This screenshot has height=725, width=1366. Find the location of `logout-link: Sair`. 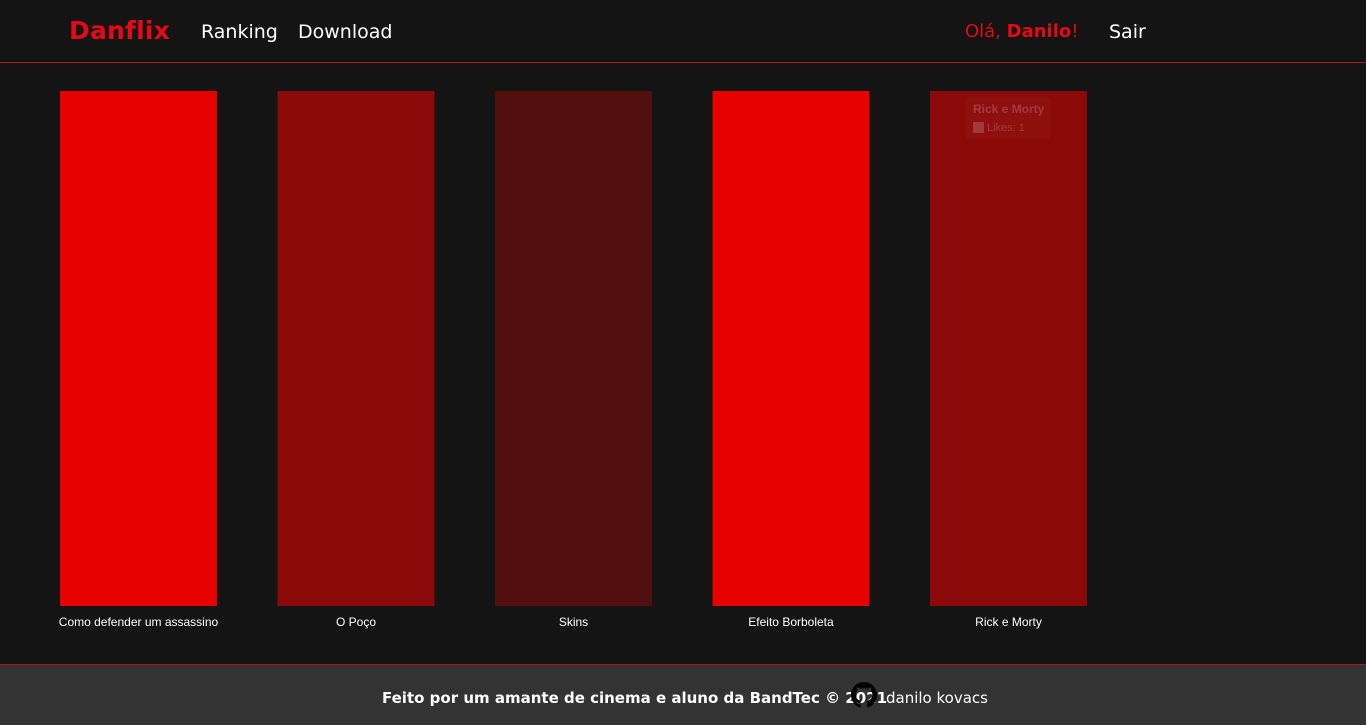

logout-link: Sair is located at coordinates (1127, 32).